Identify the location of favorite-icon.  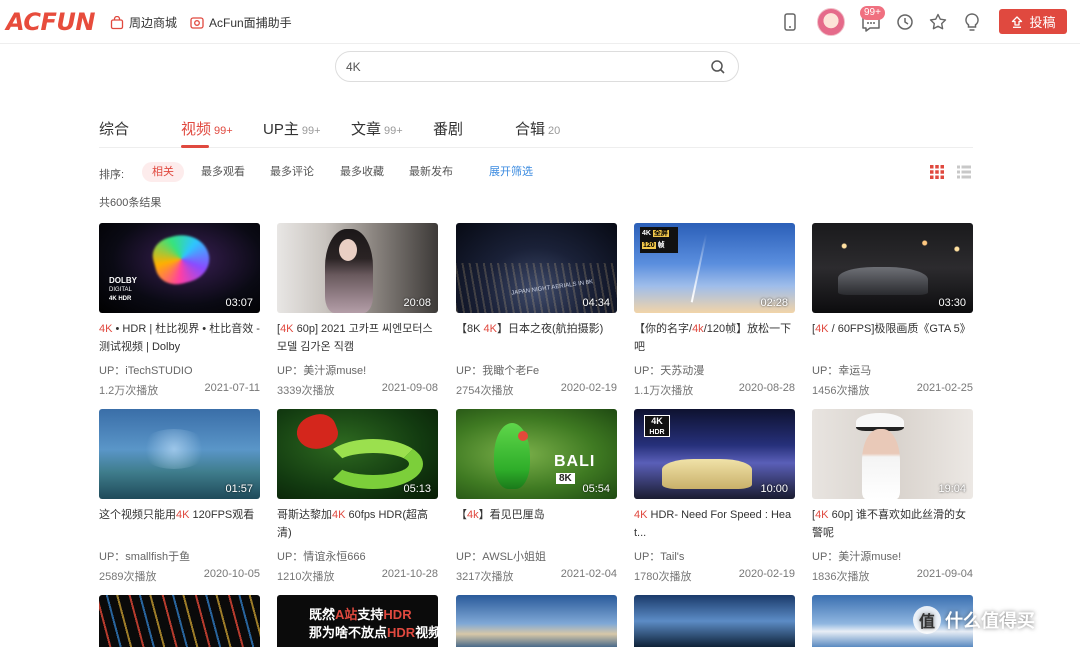
(938, 22).